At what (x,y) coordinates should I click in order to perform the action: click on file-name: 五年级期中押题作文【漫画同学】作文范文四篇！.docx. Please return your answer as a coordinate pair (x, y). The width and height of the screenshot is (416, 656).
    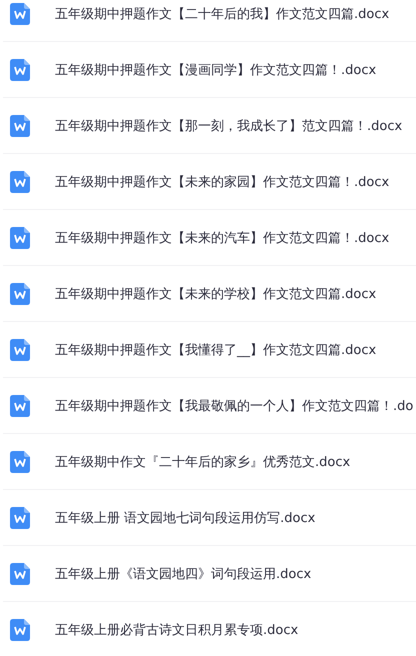
    Looking at the image, I should click on (215, 69).